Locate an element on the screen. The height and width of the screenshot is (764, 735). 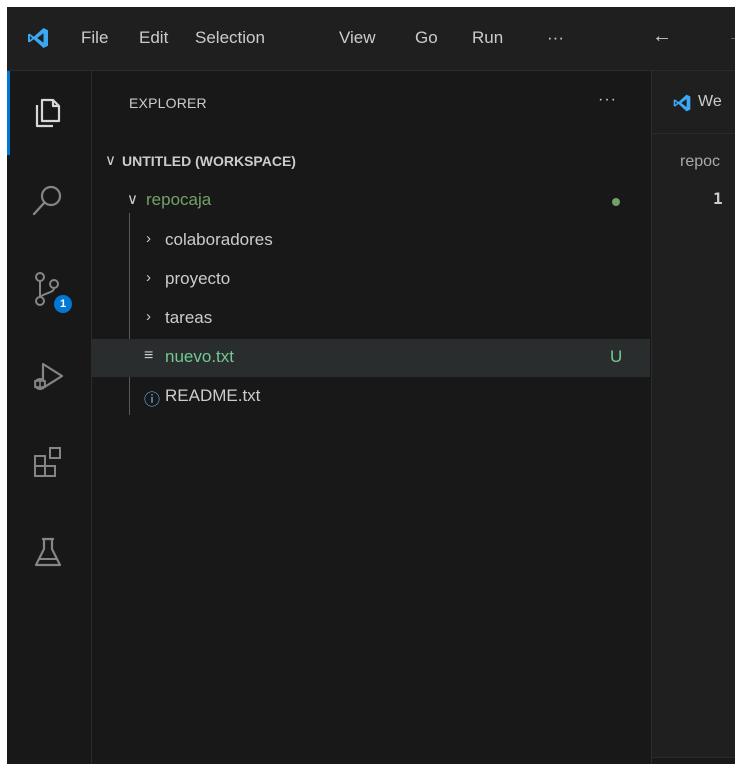
tree-item-label: README.txt is located at coordinates (213, 395).